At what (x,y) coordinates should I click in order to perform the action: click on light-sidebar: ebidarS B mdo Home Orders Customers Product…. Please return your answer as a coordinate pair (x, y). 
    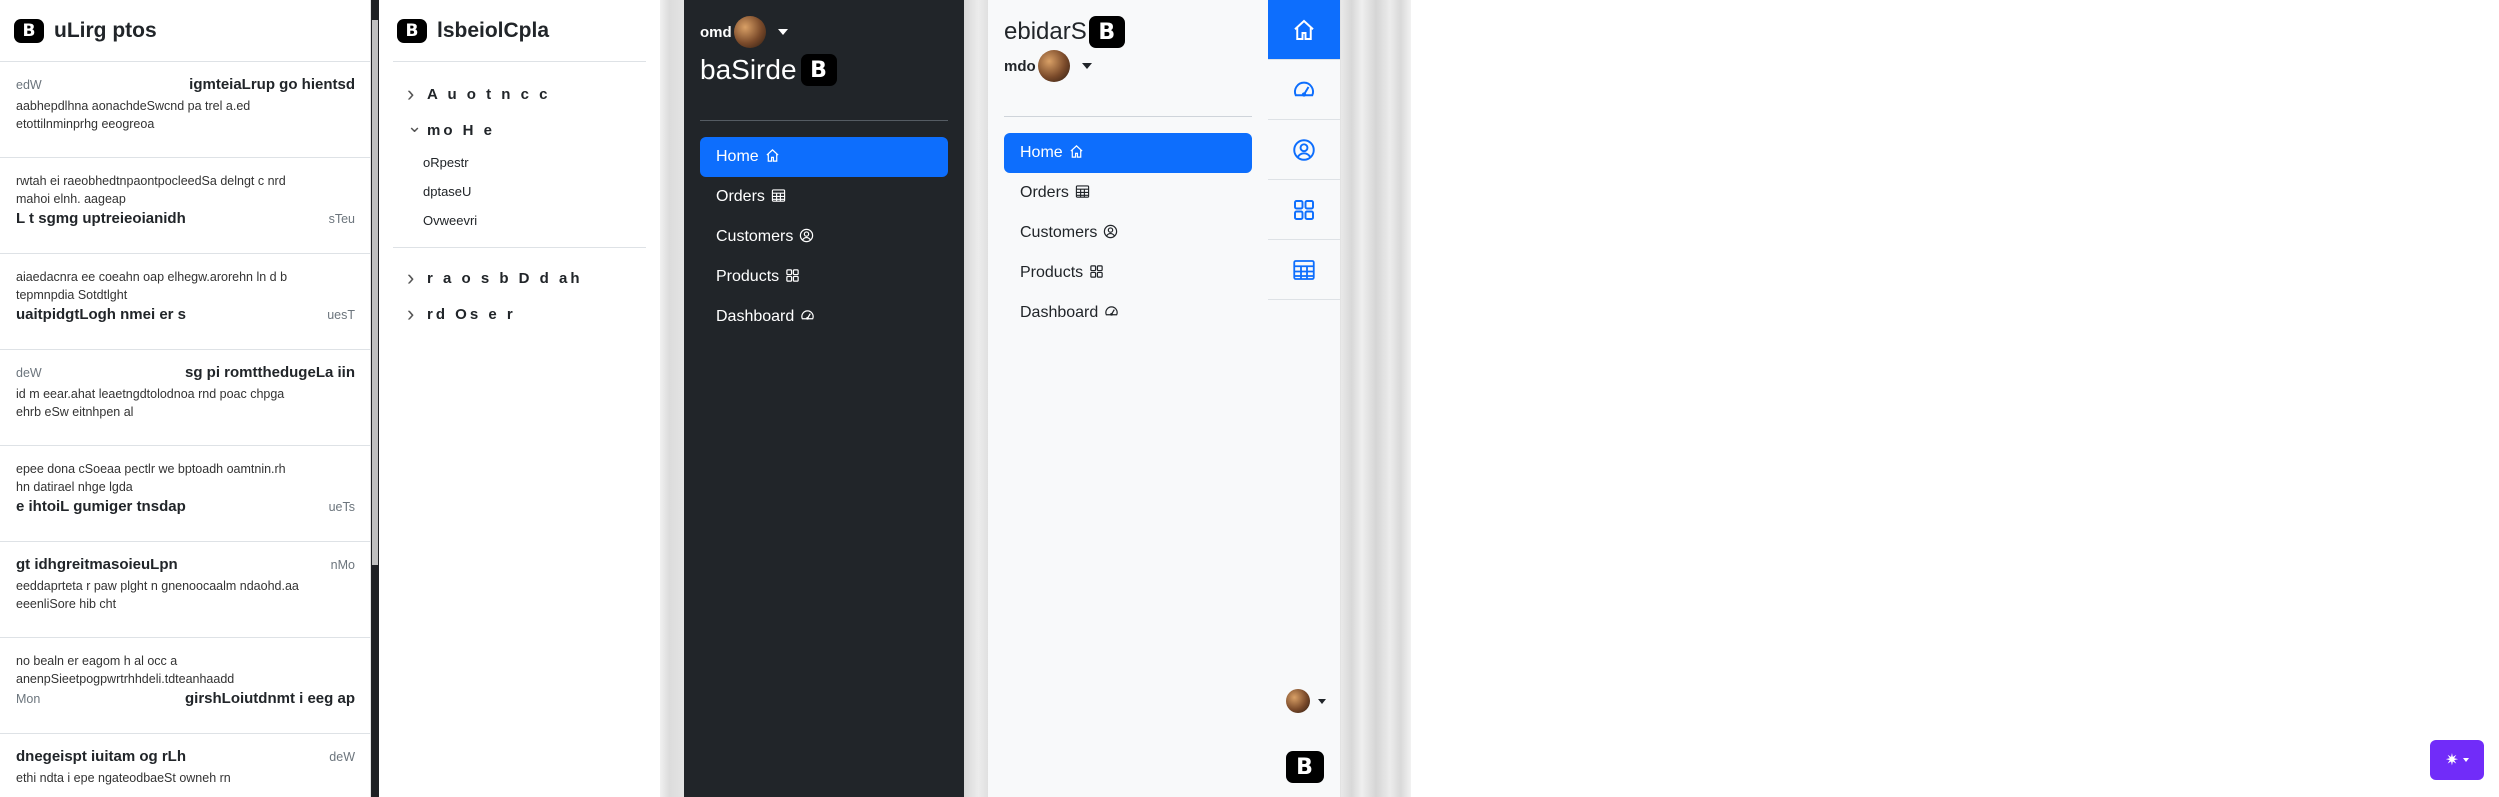
    Looking at the image, I should click on (1128, 398).